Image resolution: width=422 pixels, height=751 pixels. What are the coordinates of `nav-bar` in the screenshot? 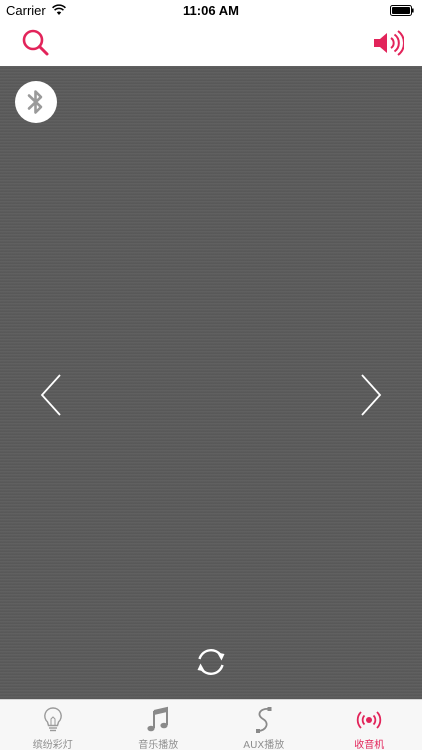 It's located at (211, 44).